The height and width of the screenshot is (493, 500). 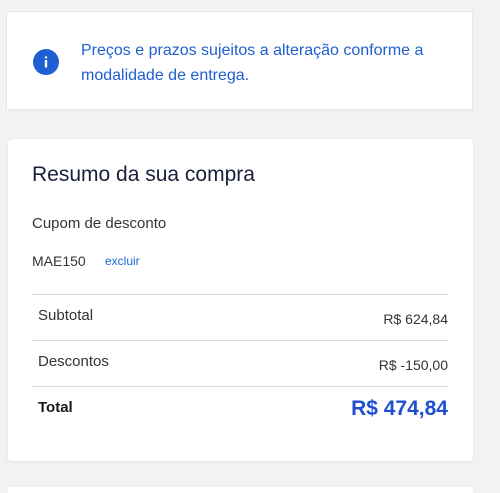 What do you see at coordinates (122, 261) in the screenshot?
I see `remove-coupon-link: excluir` at bounding box center [122, 261].